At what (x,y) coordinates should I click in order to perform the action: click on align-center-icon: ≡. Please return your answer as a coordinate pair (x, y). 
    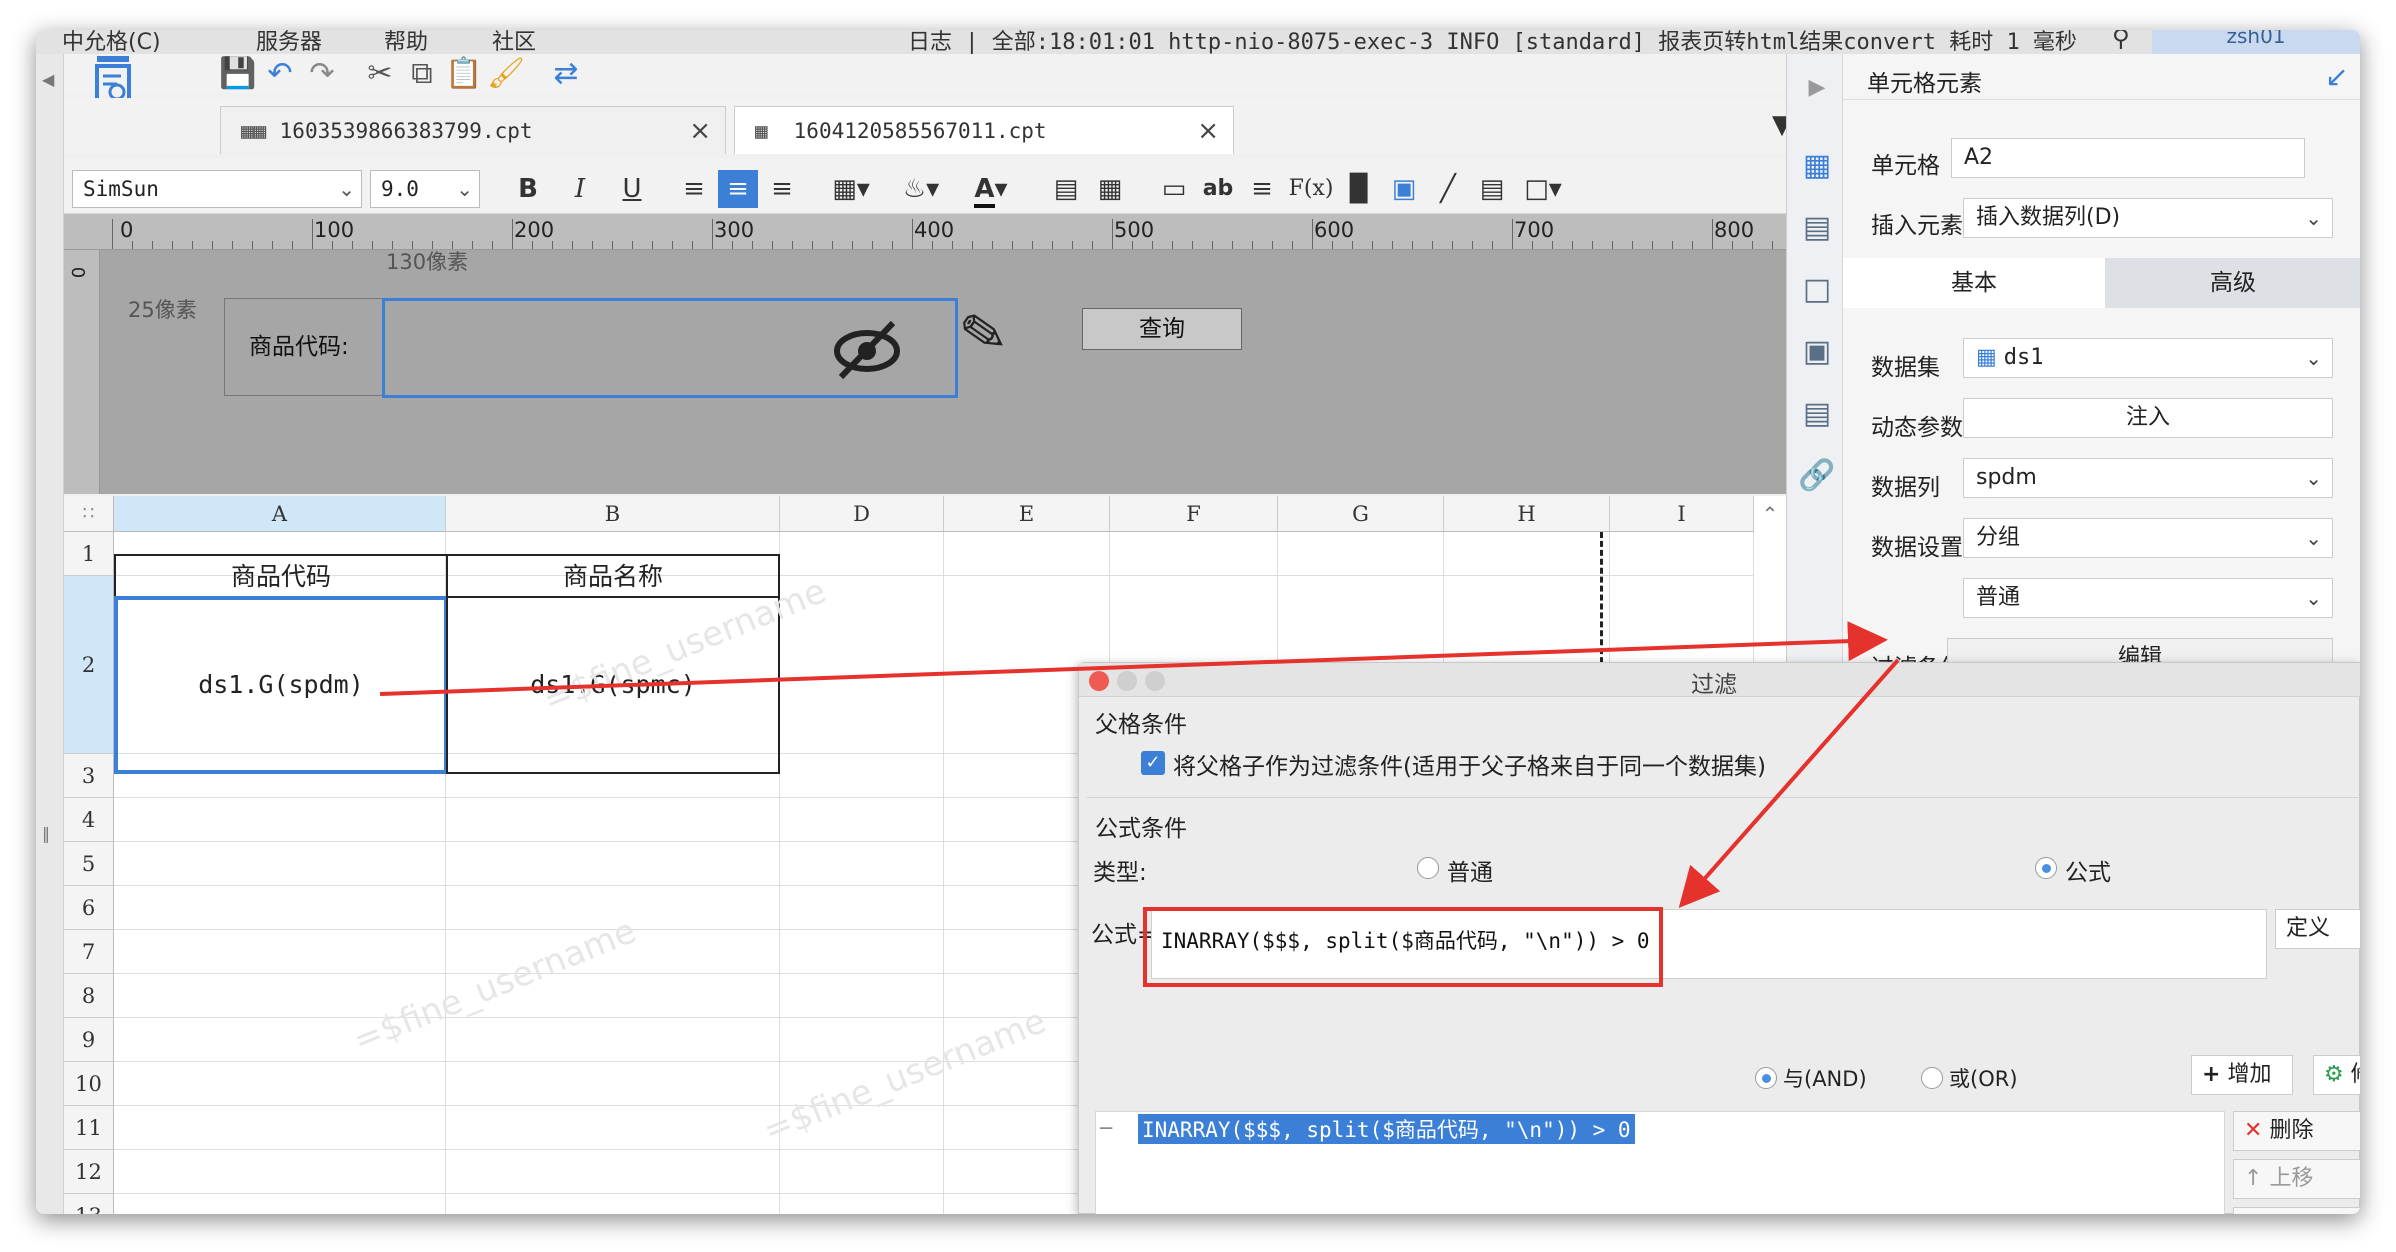
    Looking at the image, I should click on (738, 189).